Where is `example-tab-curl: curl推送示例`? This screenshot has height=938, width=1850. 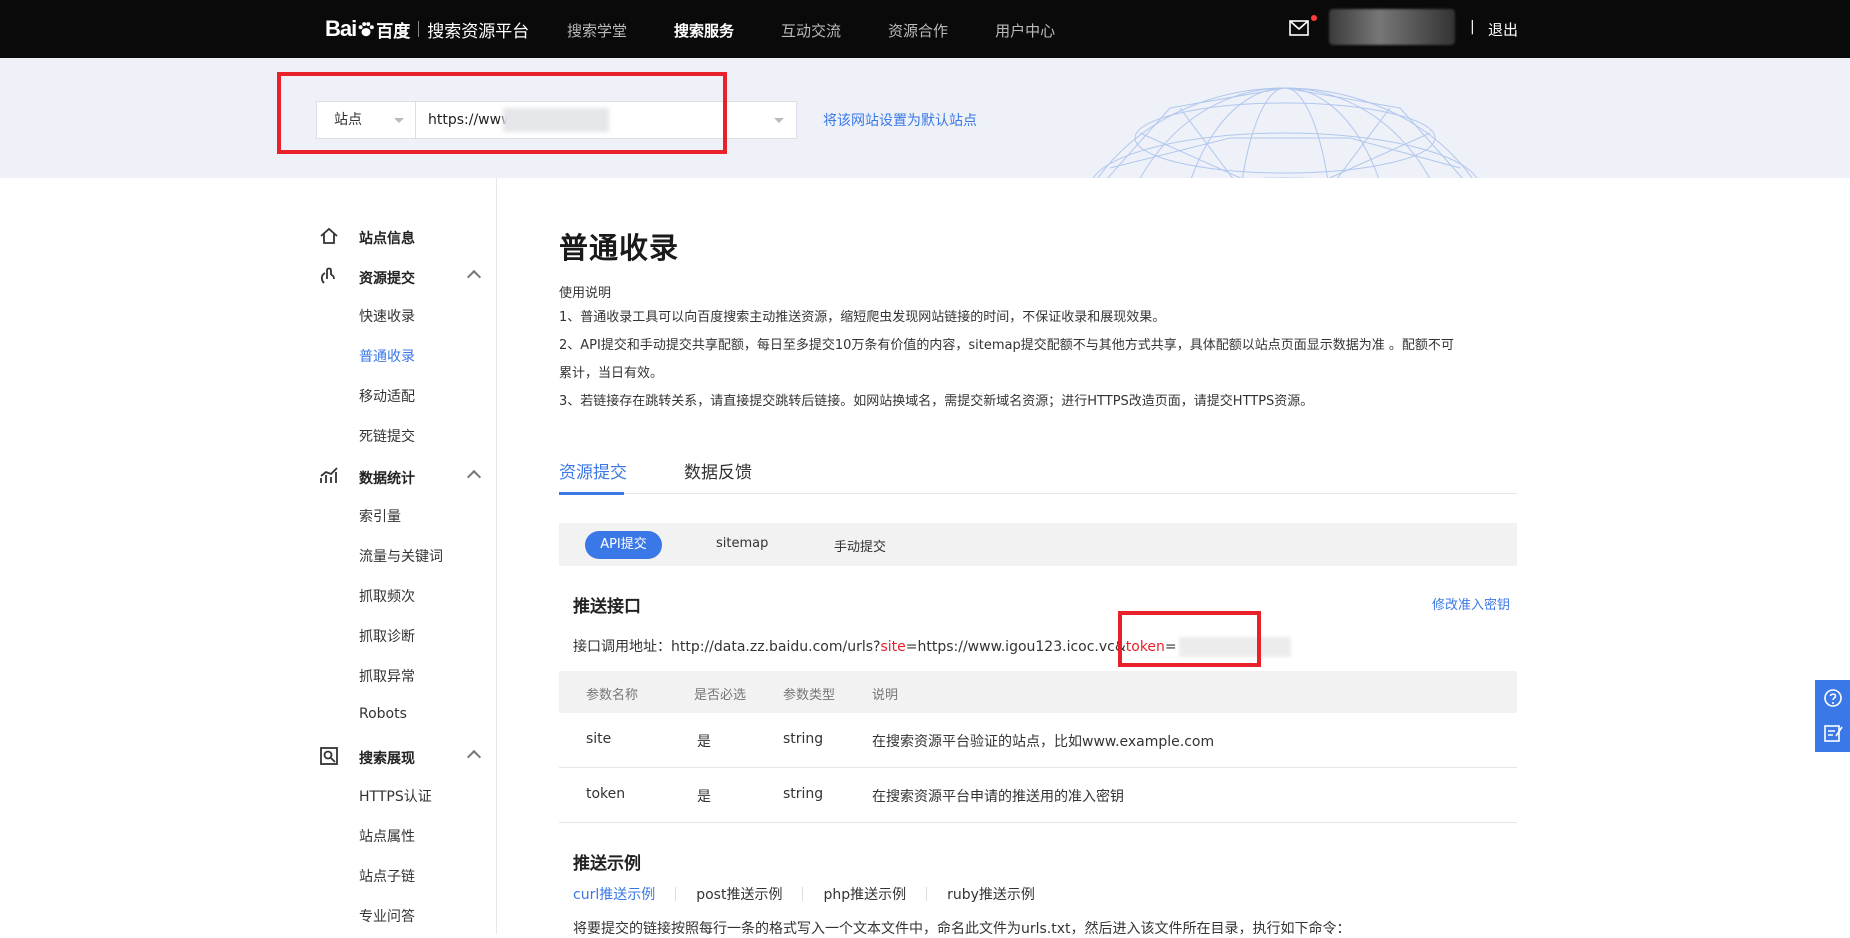 example-tab-curl: curl推送示例 is located at coordinates (614, 894).